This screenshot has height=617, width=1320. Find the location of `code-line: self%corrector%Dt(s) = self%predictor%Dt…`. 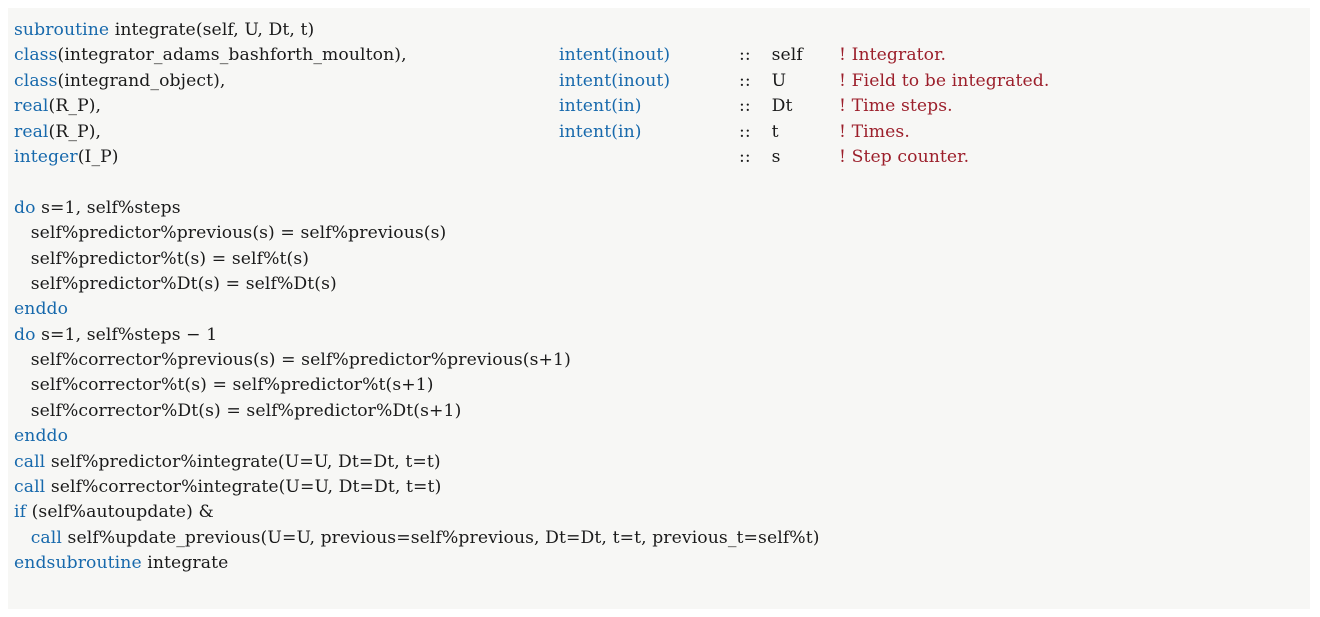

code-line: self%corrector%Dt(s) = self%predictor%Dt… is located at coordinates (659, 411).